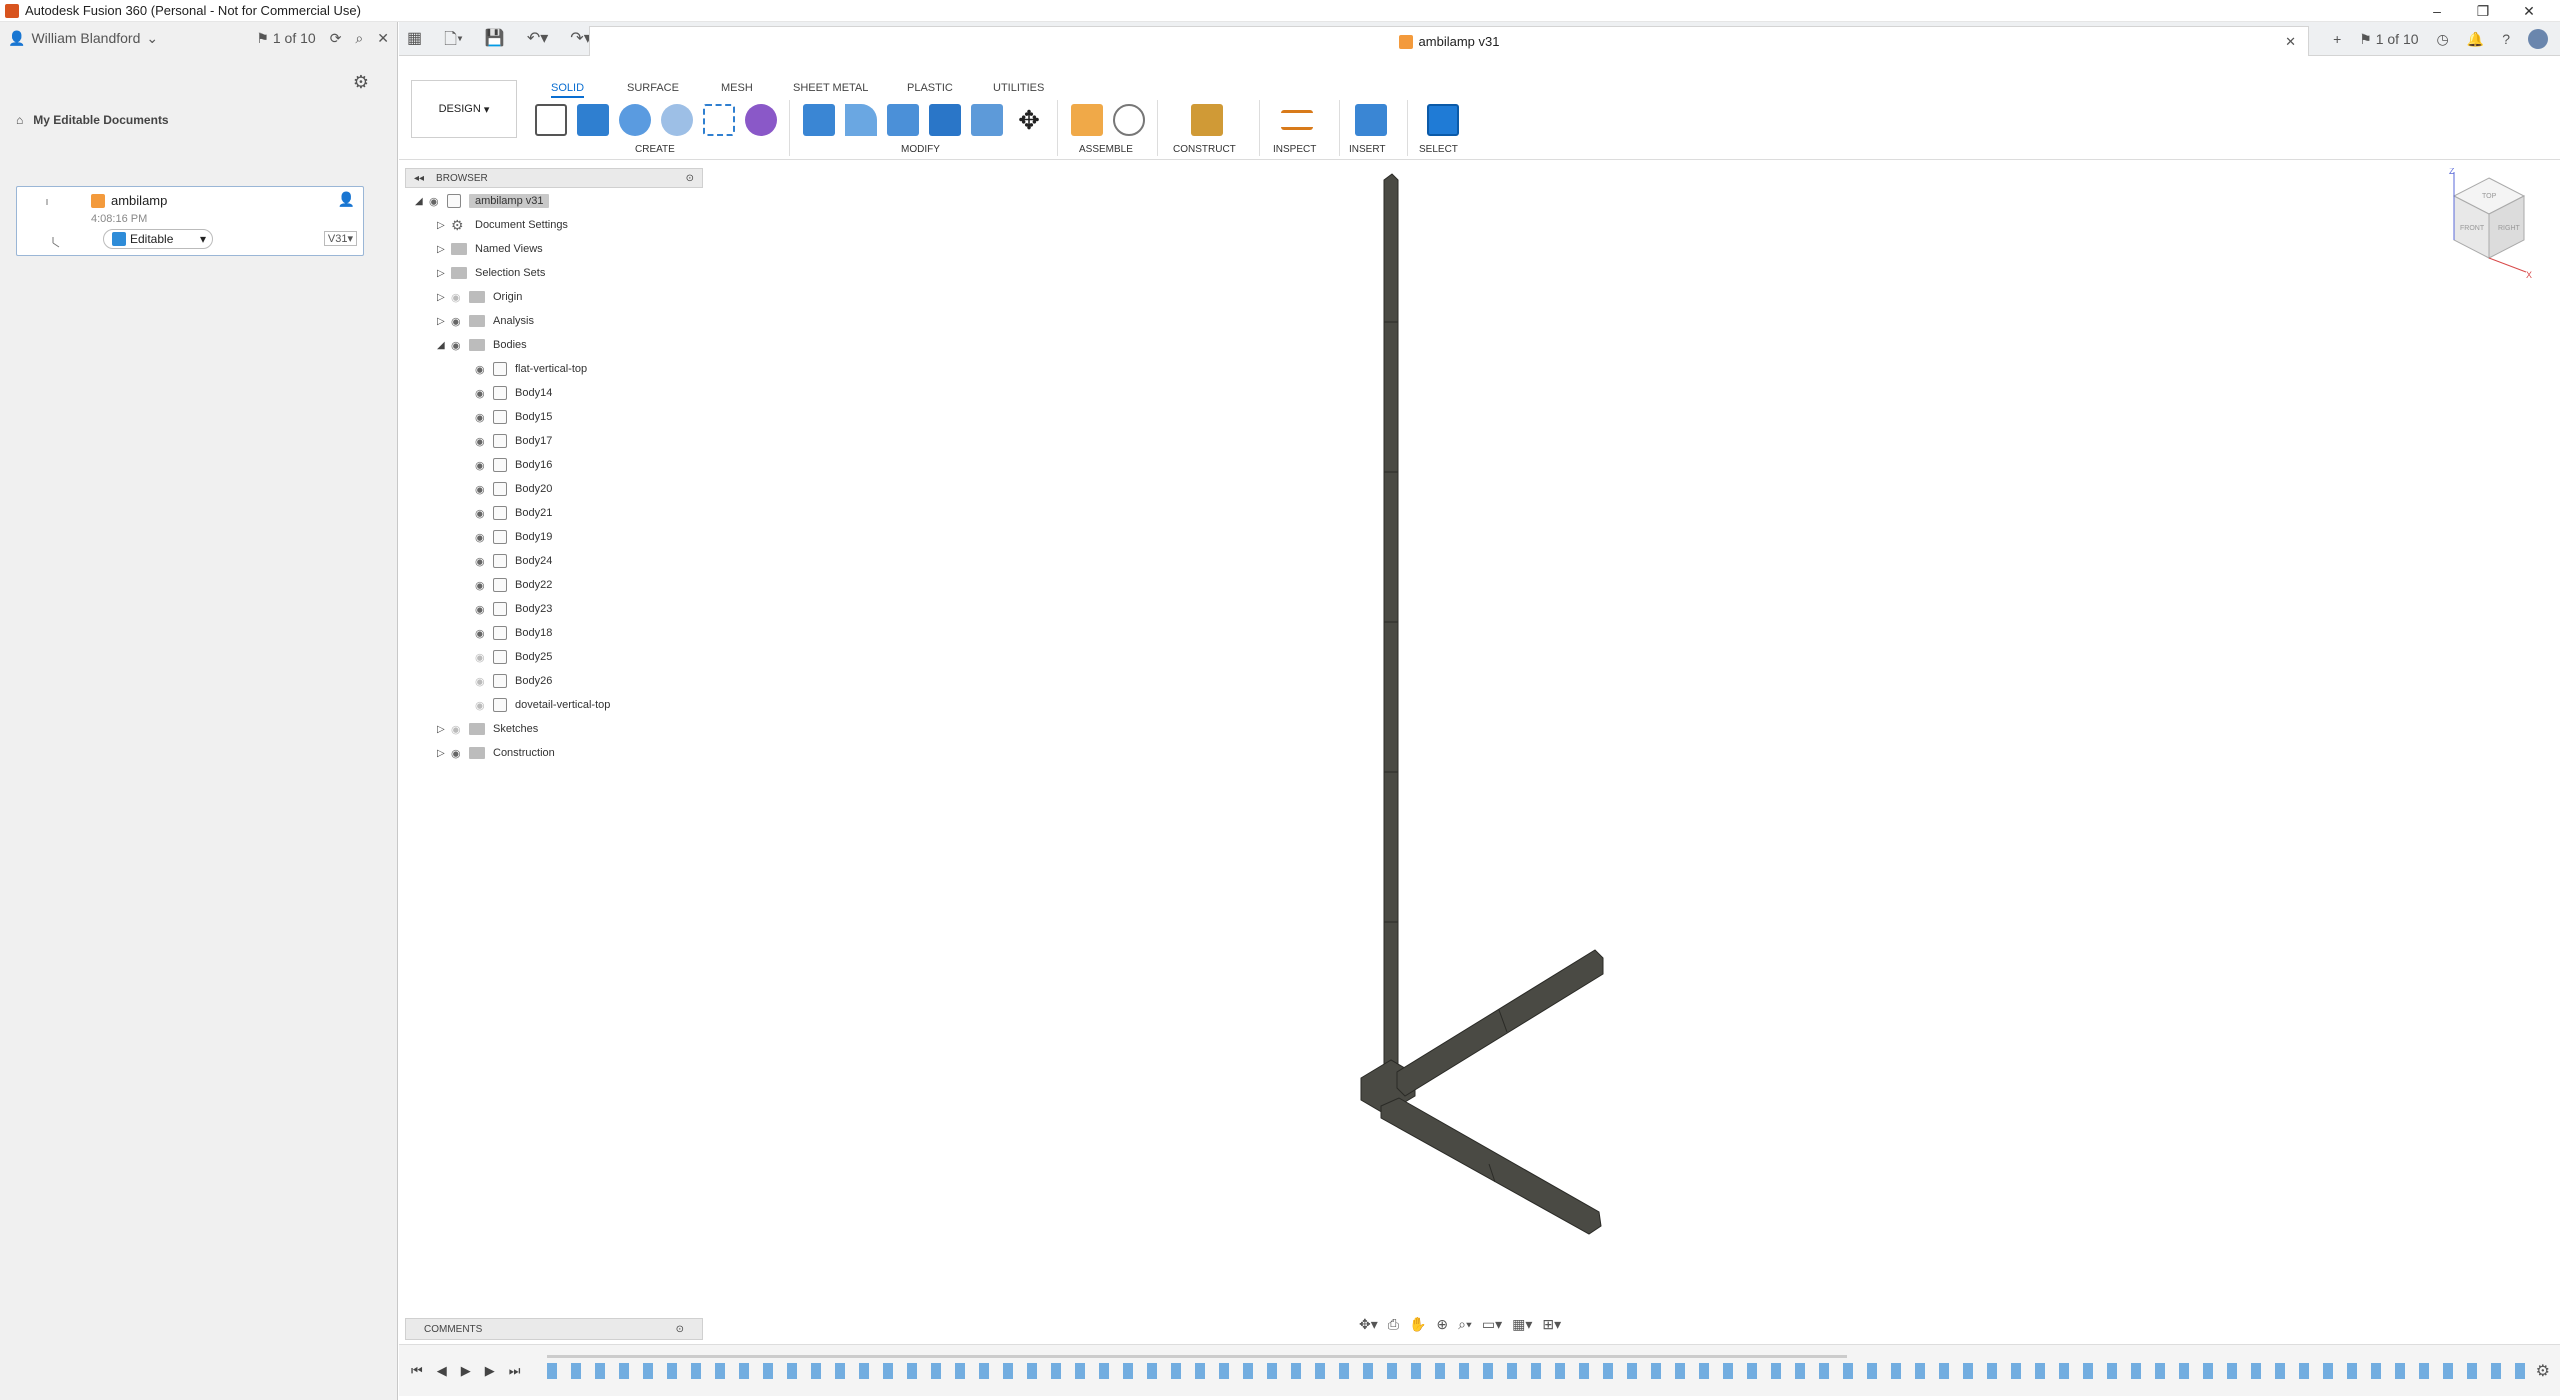 This screenshot has width=2560, height=1400. What do you see at coordinates (1542, 1371) in the screenshot?
I see `timeline-features` at bounding box center [1542, 1371].